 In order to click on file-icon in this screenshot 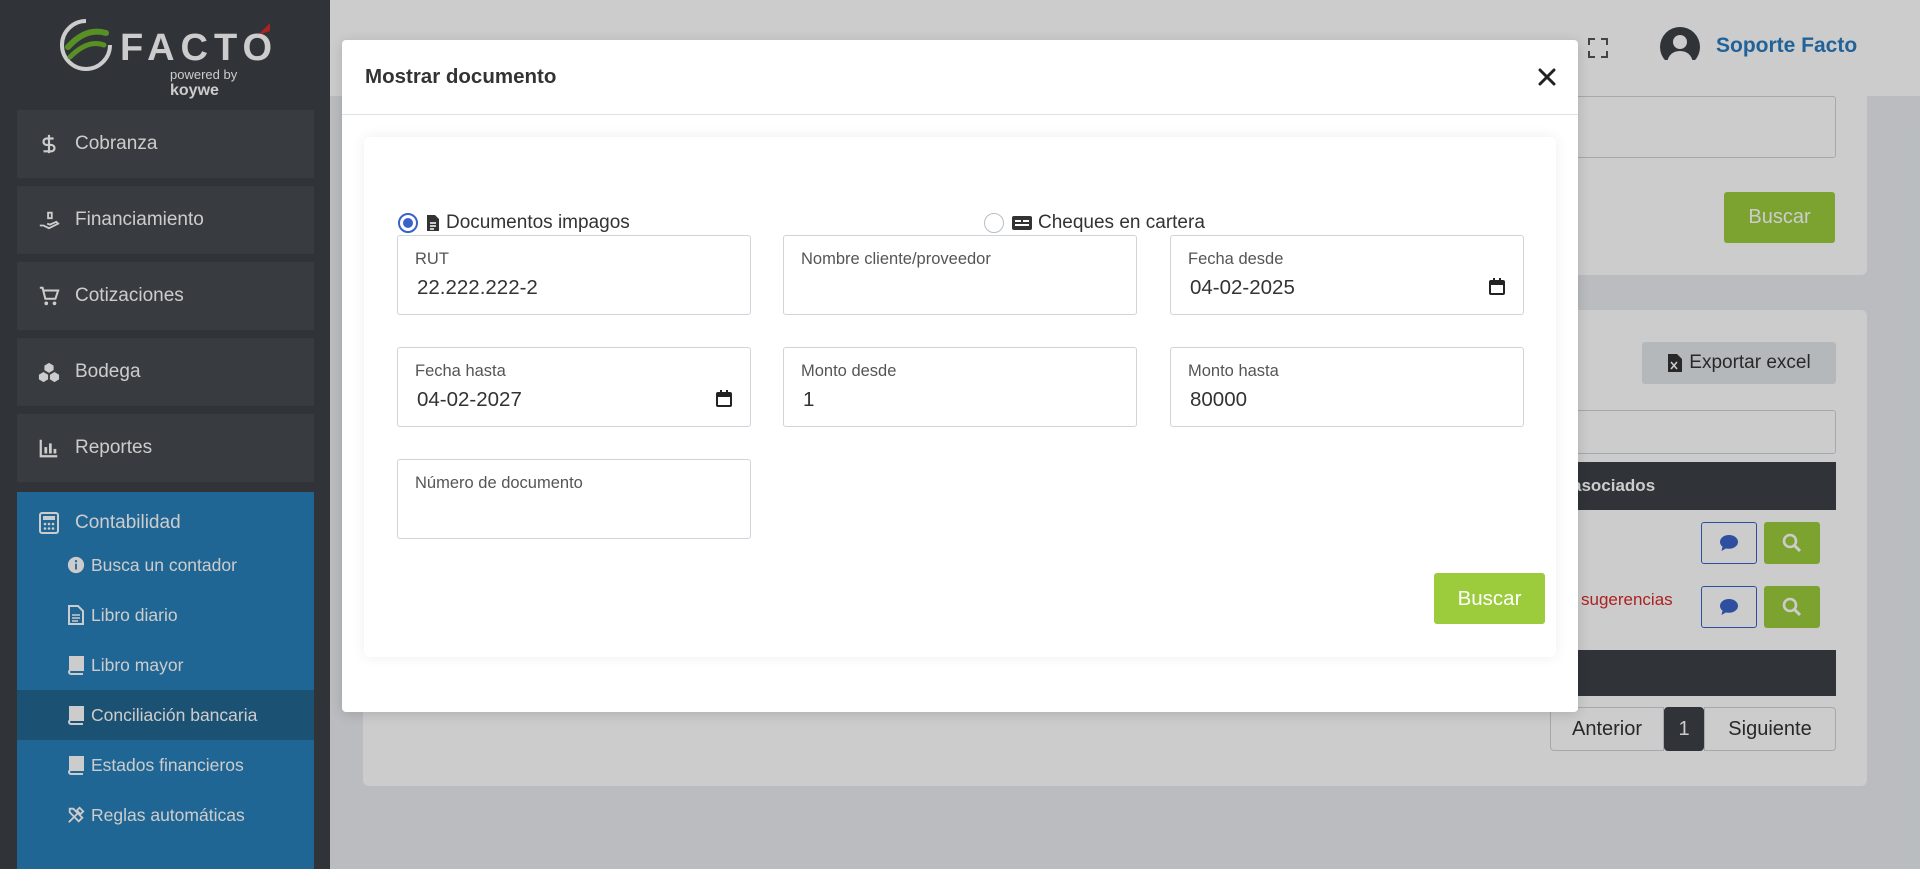, I will do `click(433, 223)`.